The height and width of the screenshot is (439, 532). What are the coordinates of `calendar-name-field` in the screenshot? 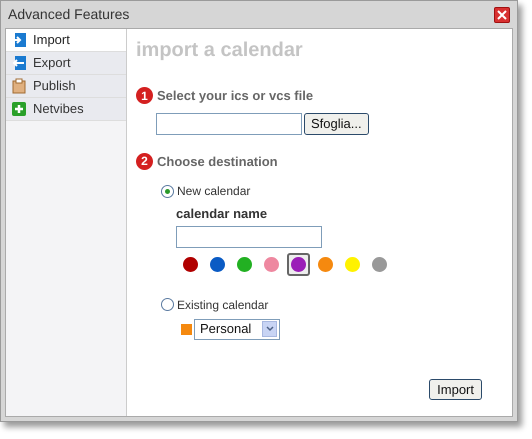 It's located at (249, 237).